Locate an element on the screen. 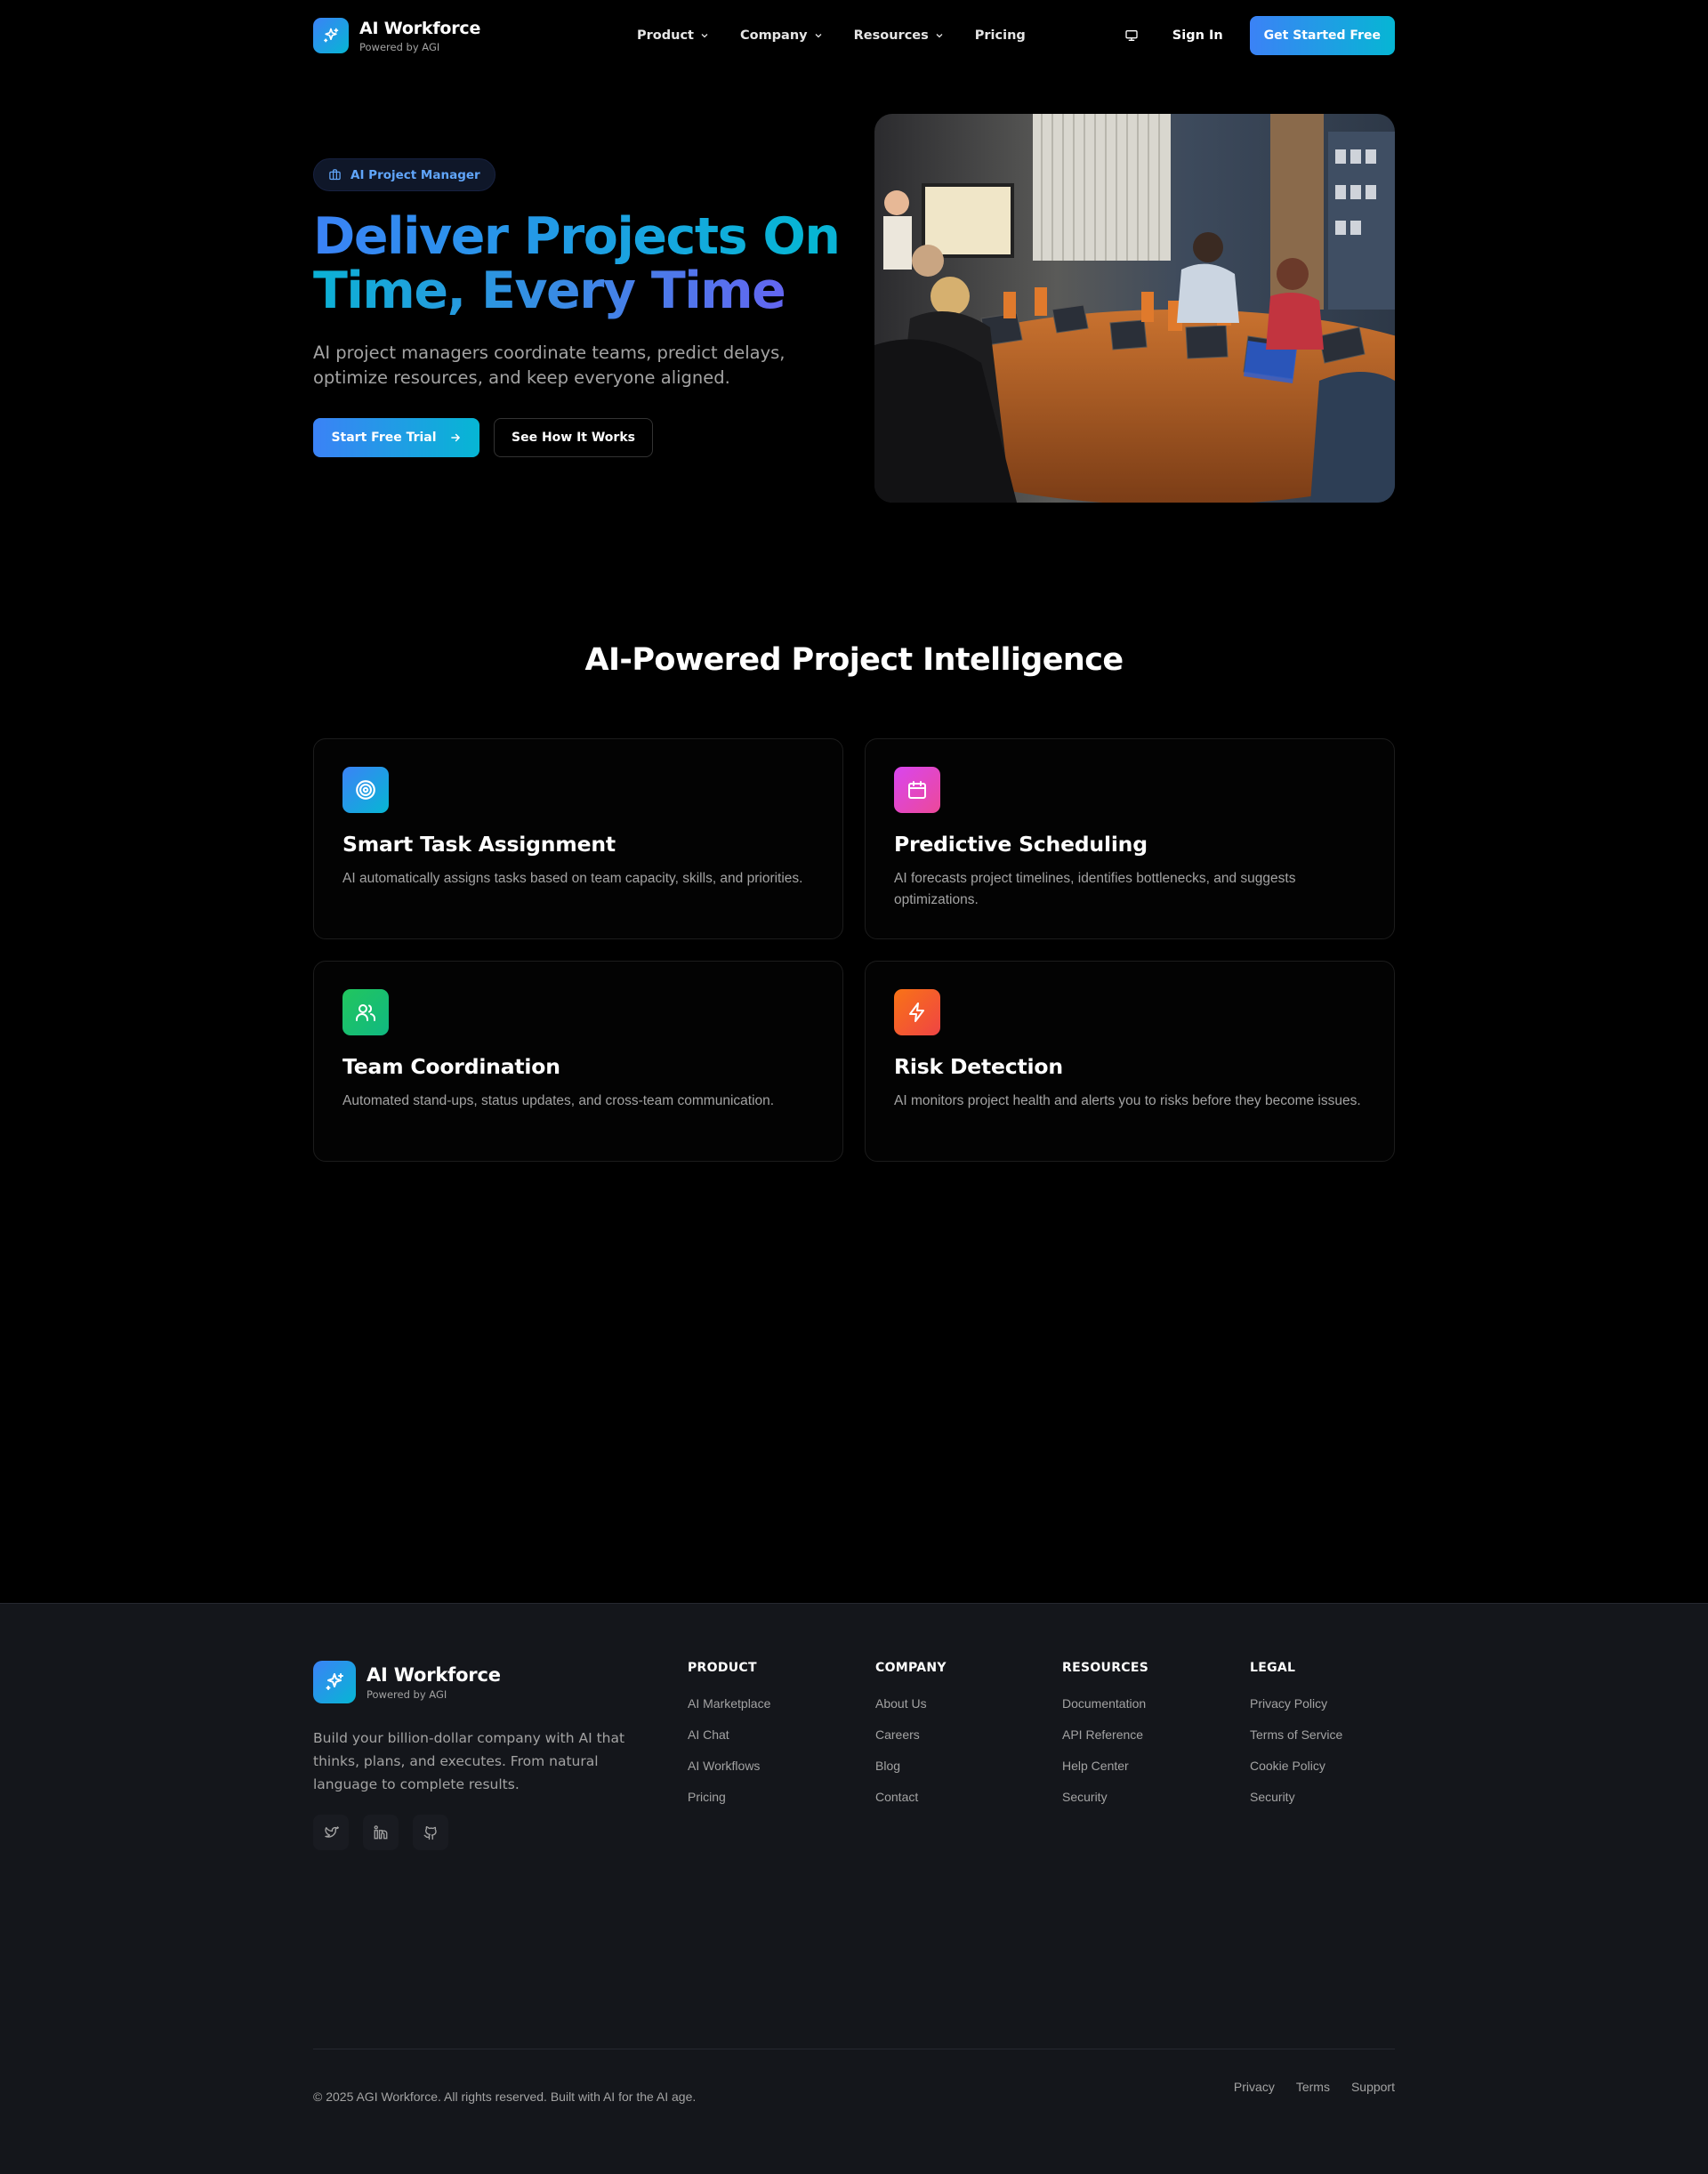 The height and width of the screenshot is (2174, 1708). start-free-trial-button: Start Free Trial is located at coordinates (396, 437).